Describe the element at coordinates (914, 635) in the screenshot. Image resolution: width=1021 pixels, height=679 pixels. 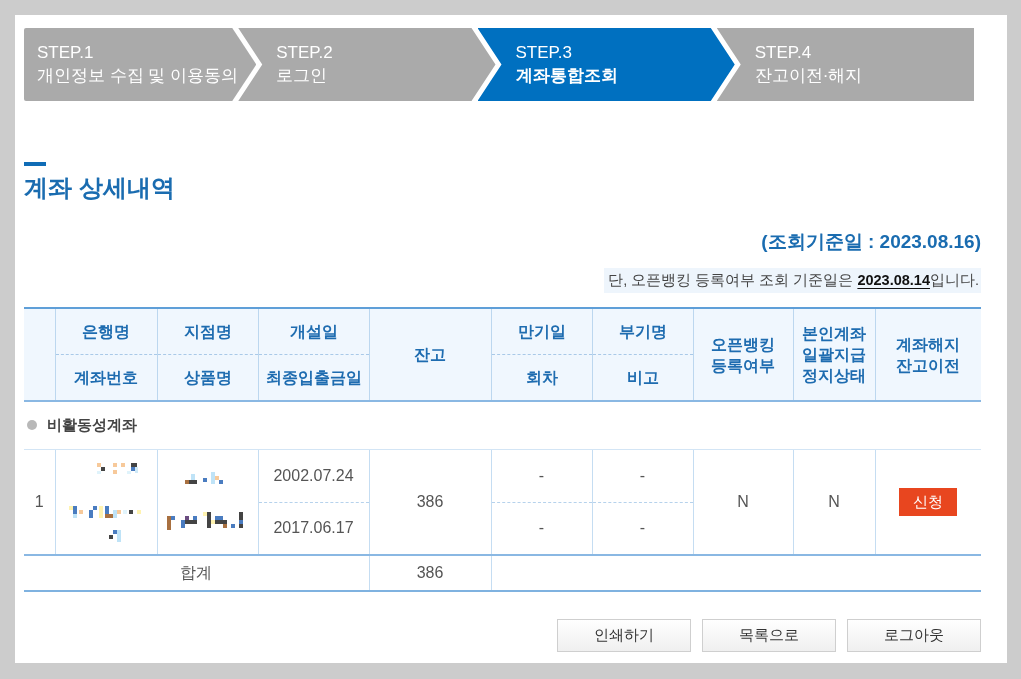
I see `logout-button: 로그아웃` at that location.